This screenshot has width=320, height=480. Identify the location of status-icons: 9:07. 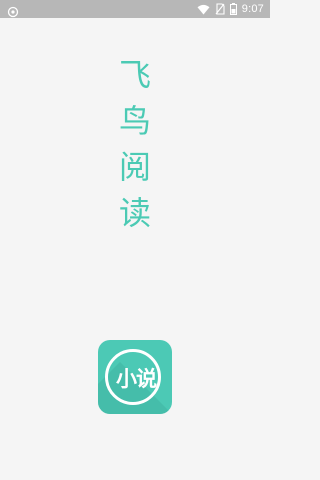
(230, 9).